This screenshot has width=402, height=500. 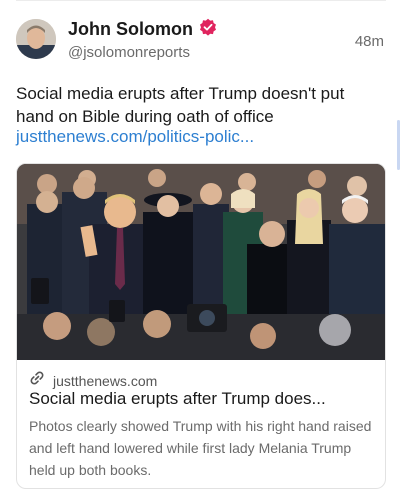 What do you see at coordinates (129, 52) in the screenshot?
I see `author-handle: @jsolomonreports` at bounding box center [129, 52].